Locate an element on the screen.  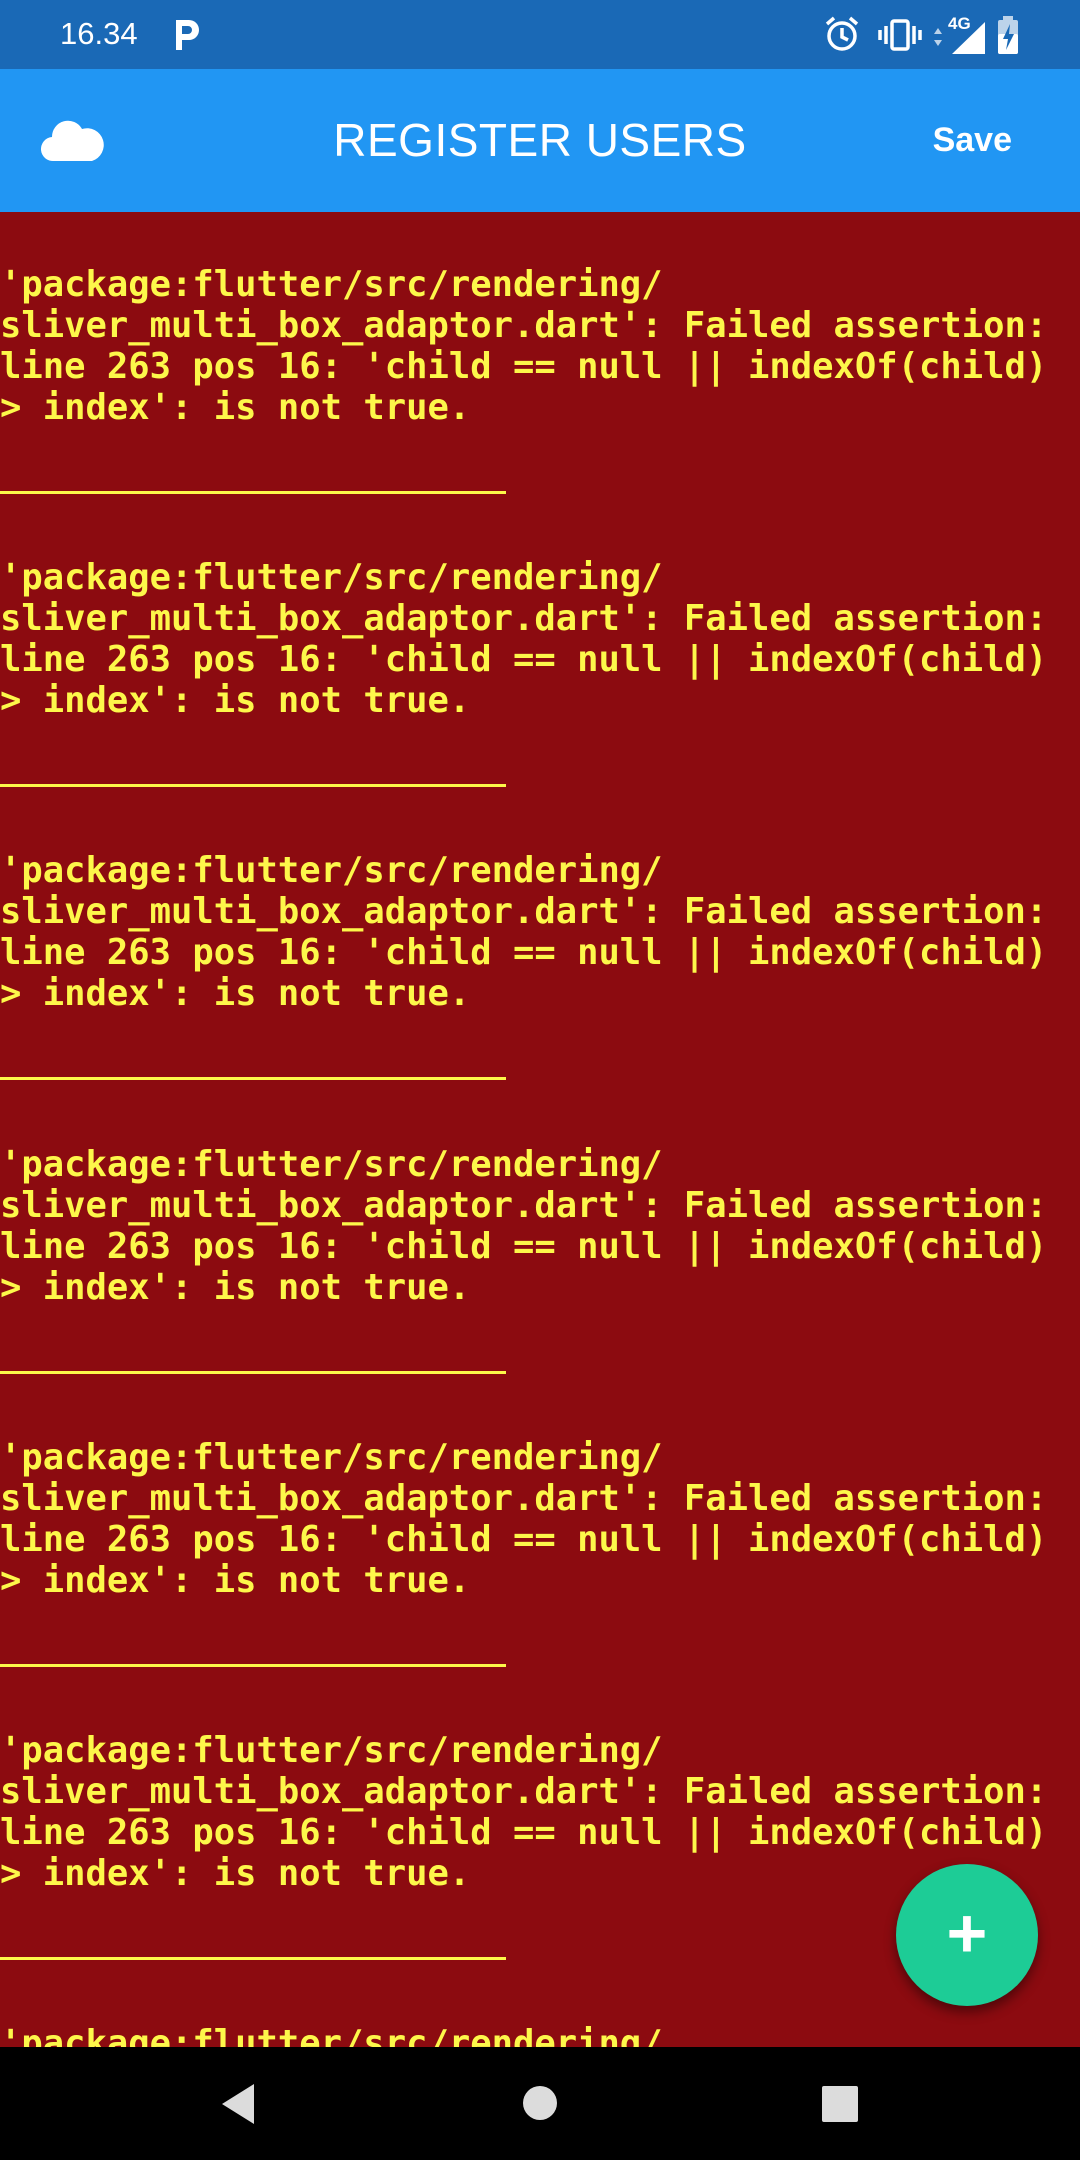
vibrate-icon is located at coordinates (900, 35).